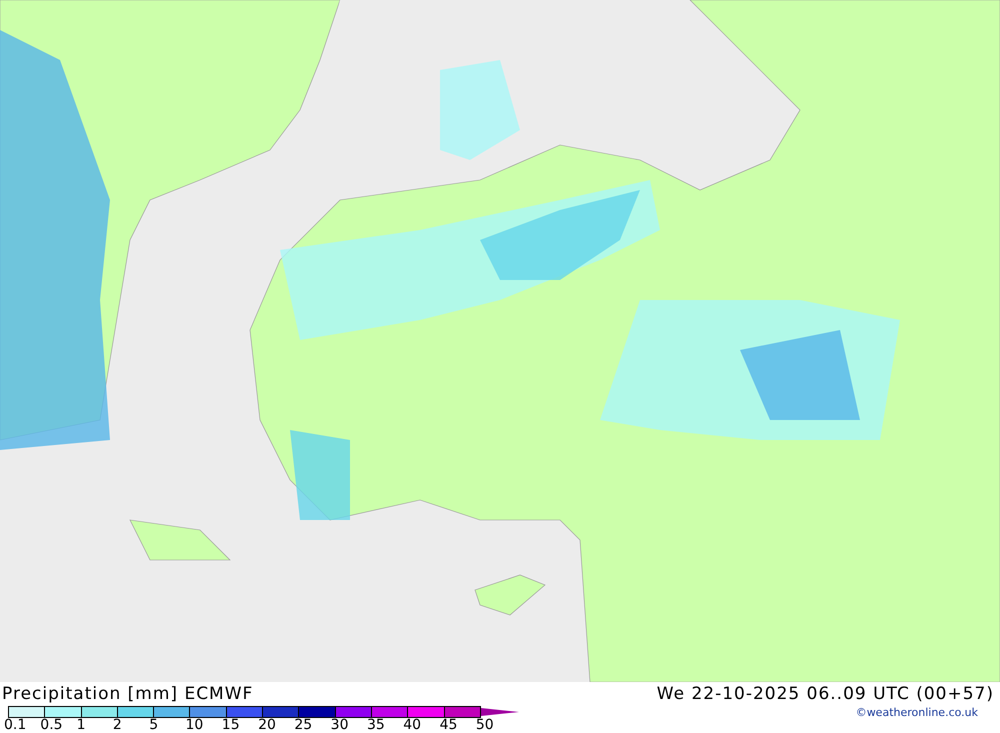 The image size is (1000, 733). I want to click on scale-label: 0.1, so click(16, 725).